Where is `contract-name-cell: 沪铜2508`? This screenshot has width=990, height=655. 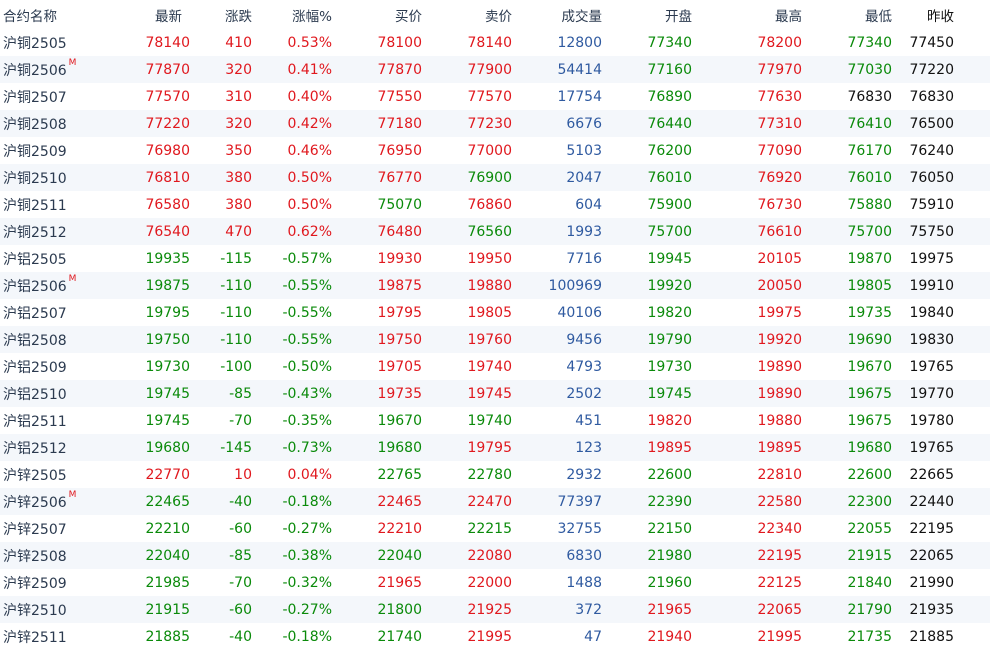
contract-name-cell: 沪铜2508 is located at coordinates (40, 124).